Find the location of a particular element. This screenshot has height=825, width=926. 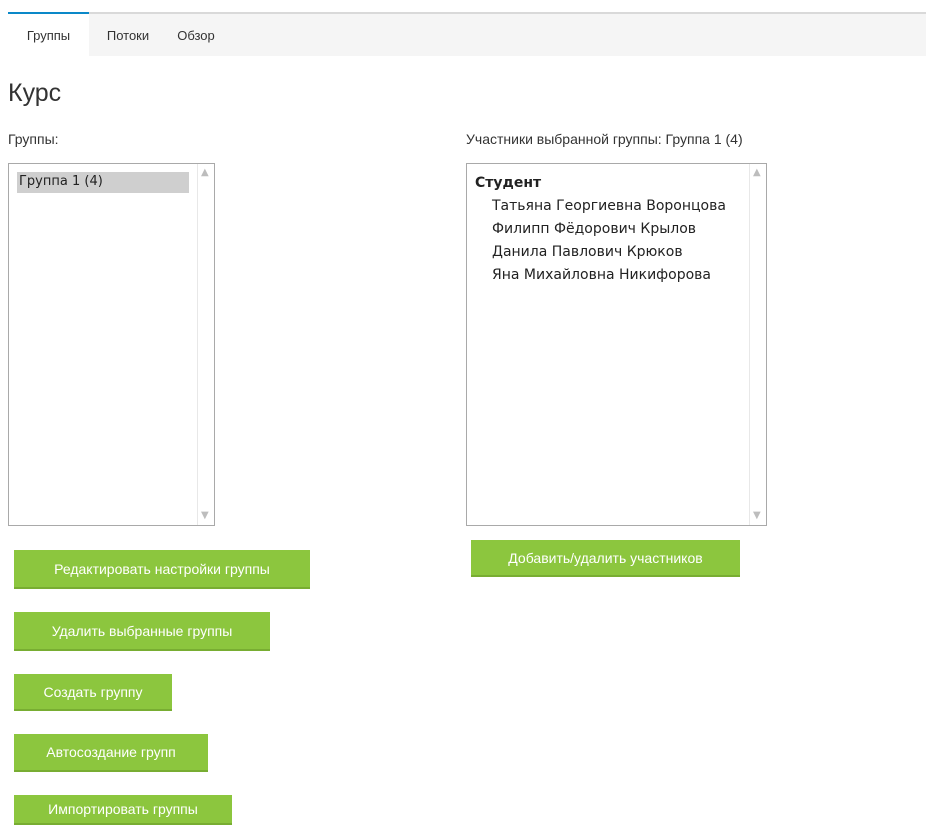

delete-selected-groups-button: Удалить выбранные группы is located at coordinates (142, 631).